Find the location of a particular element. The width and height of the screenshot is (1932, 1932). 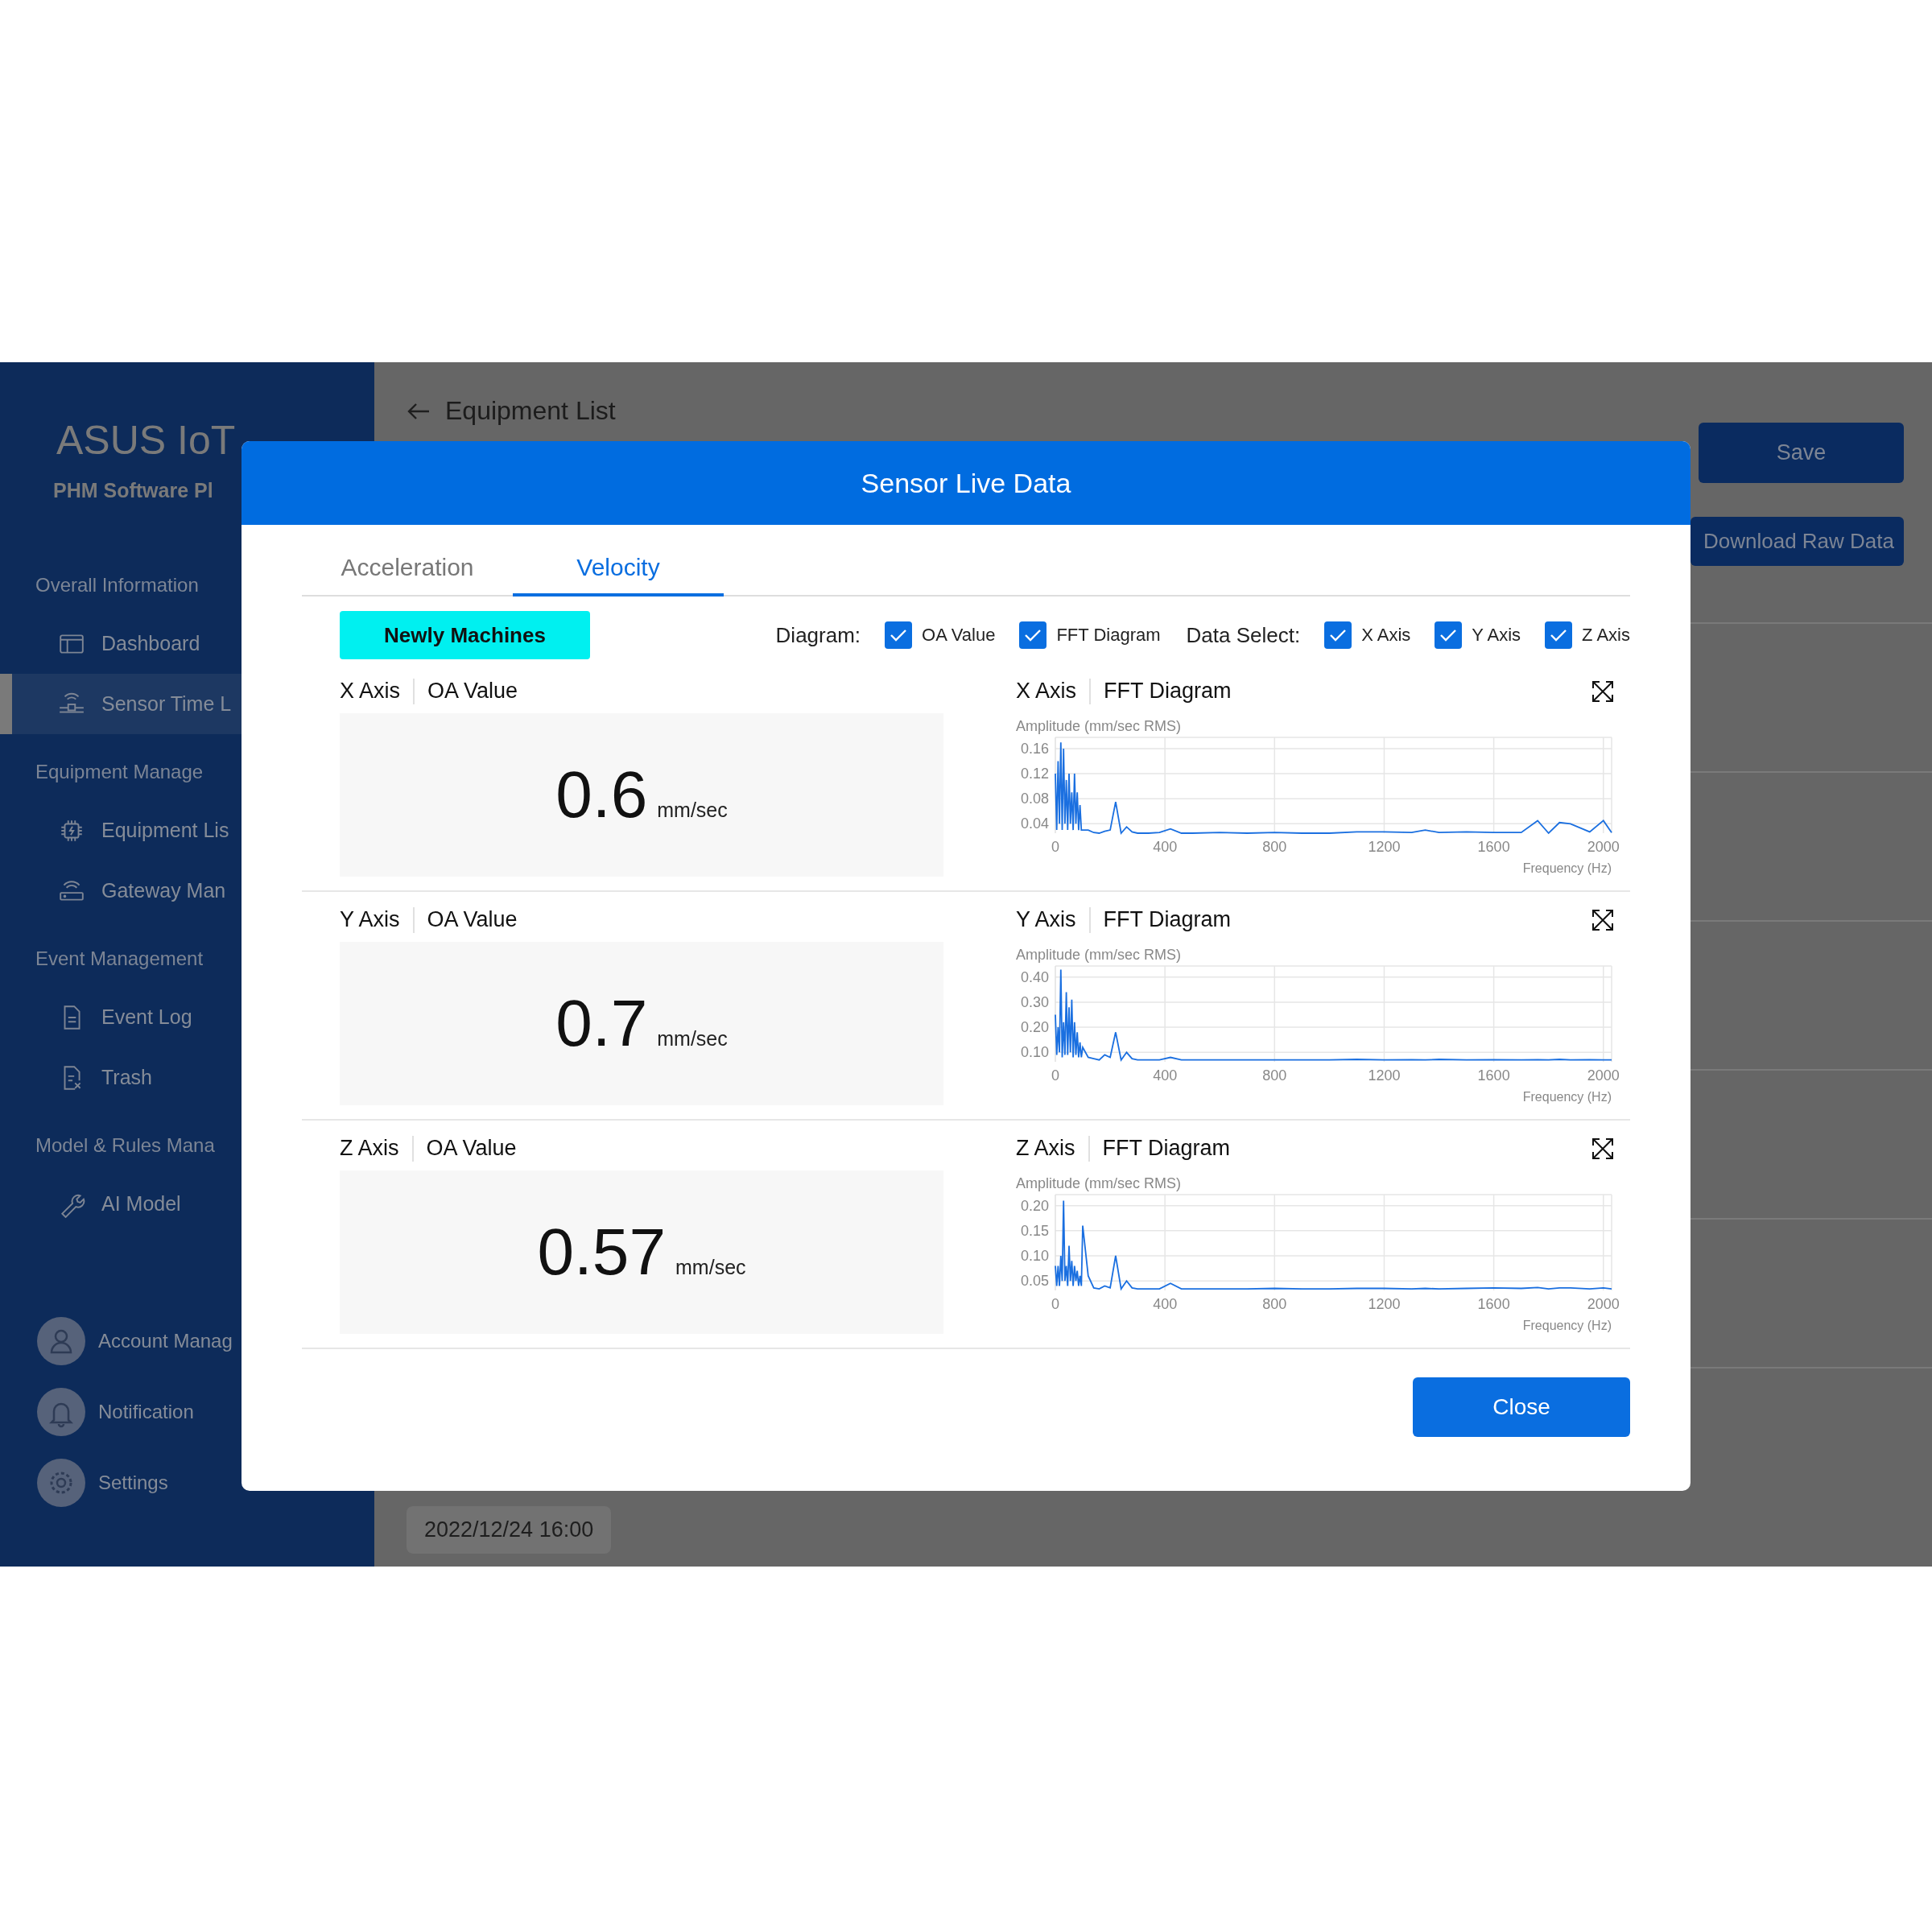

close-button: Close is located at coordinates (1521, 1407).